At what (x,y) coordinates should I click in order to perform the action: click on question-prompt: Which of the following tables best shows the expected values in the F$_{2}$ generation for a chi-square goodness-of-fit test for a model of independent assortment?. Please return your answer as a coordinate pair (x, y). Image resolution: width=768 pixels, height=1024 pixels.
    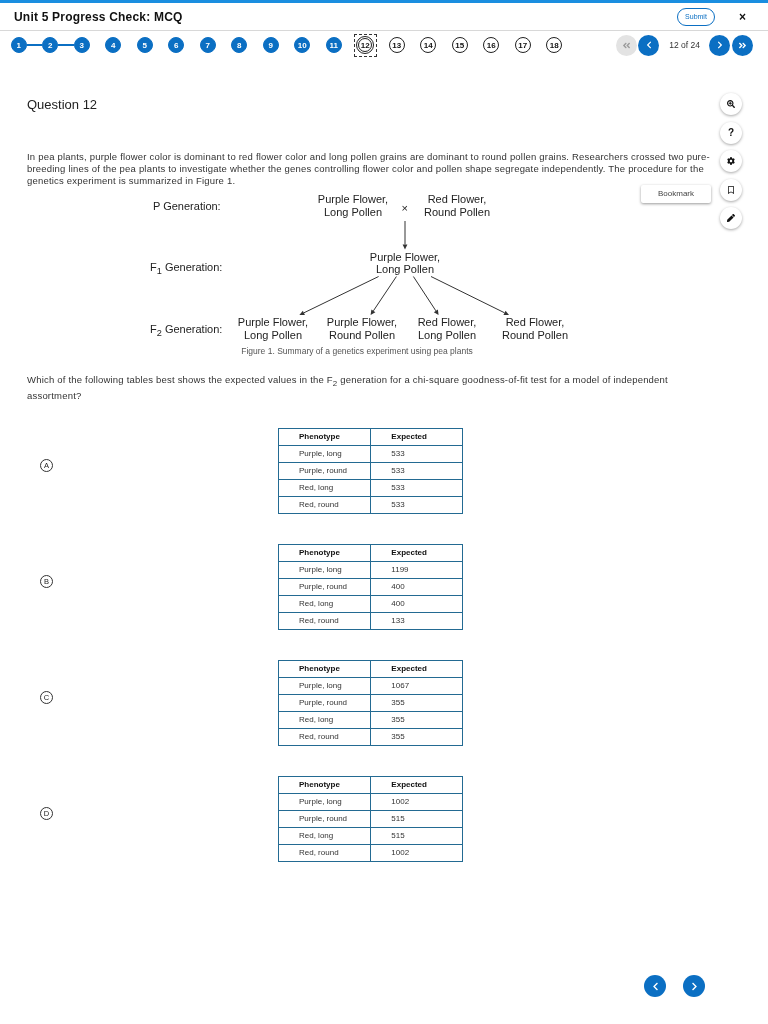
    Looking at the image, I should click on (348, 388).